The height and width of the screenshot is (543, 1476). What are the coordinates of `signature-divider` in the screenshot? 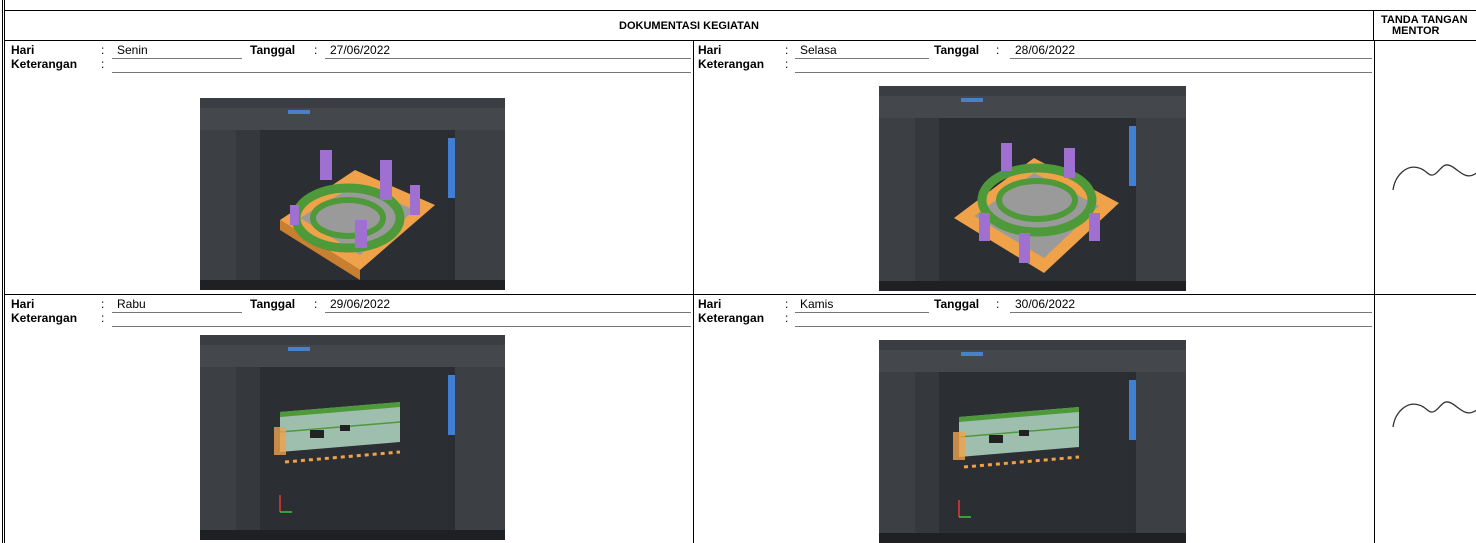 It's located at (1374, 292).